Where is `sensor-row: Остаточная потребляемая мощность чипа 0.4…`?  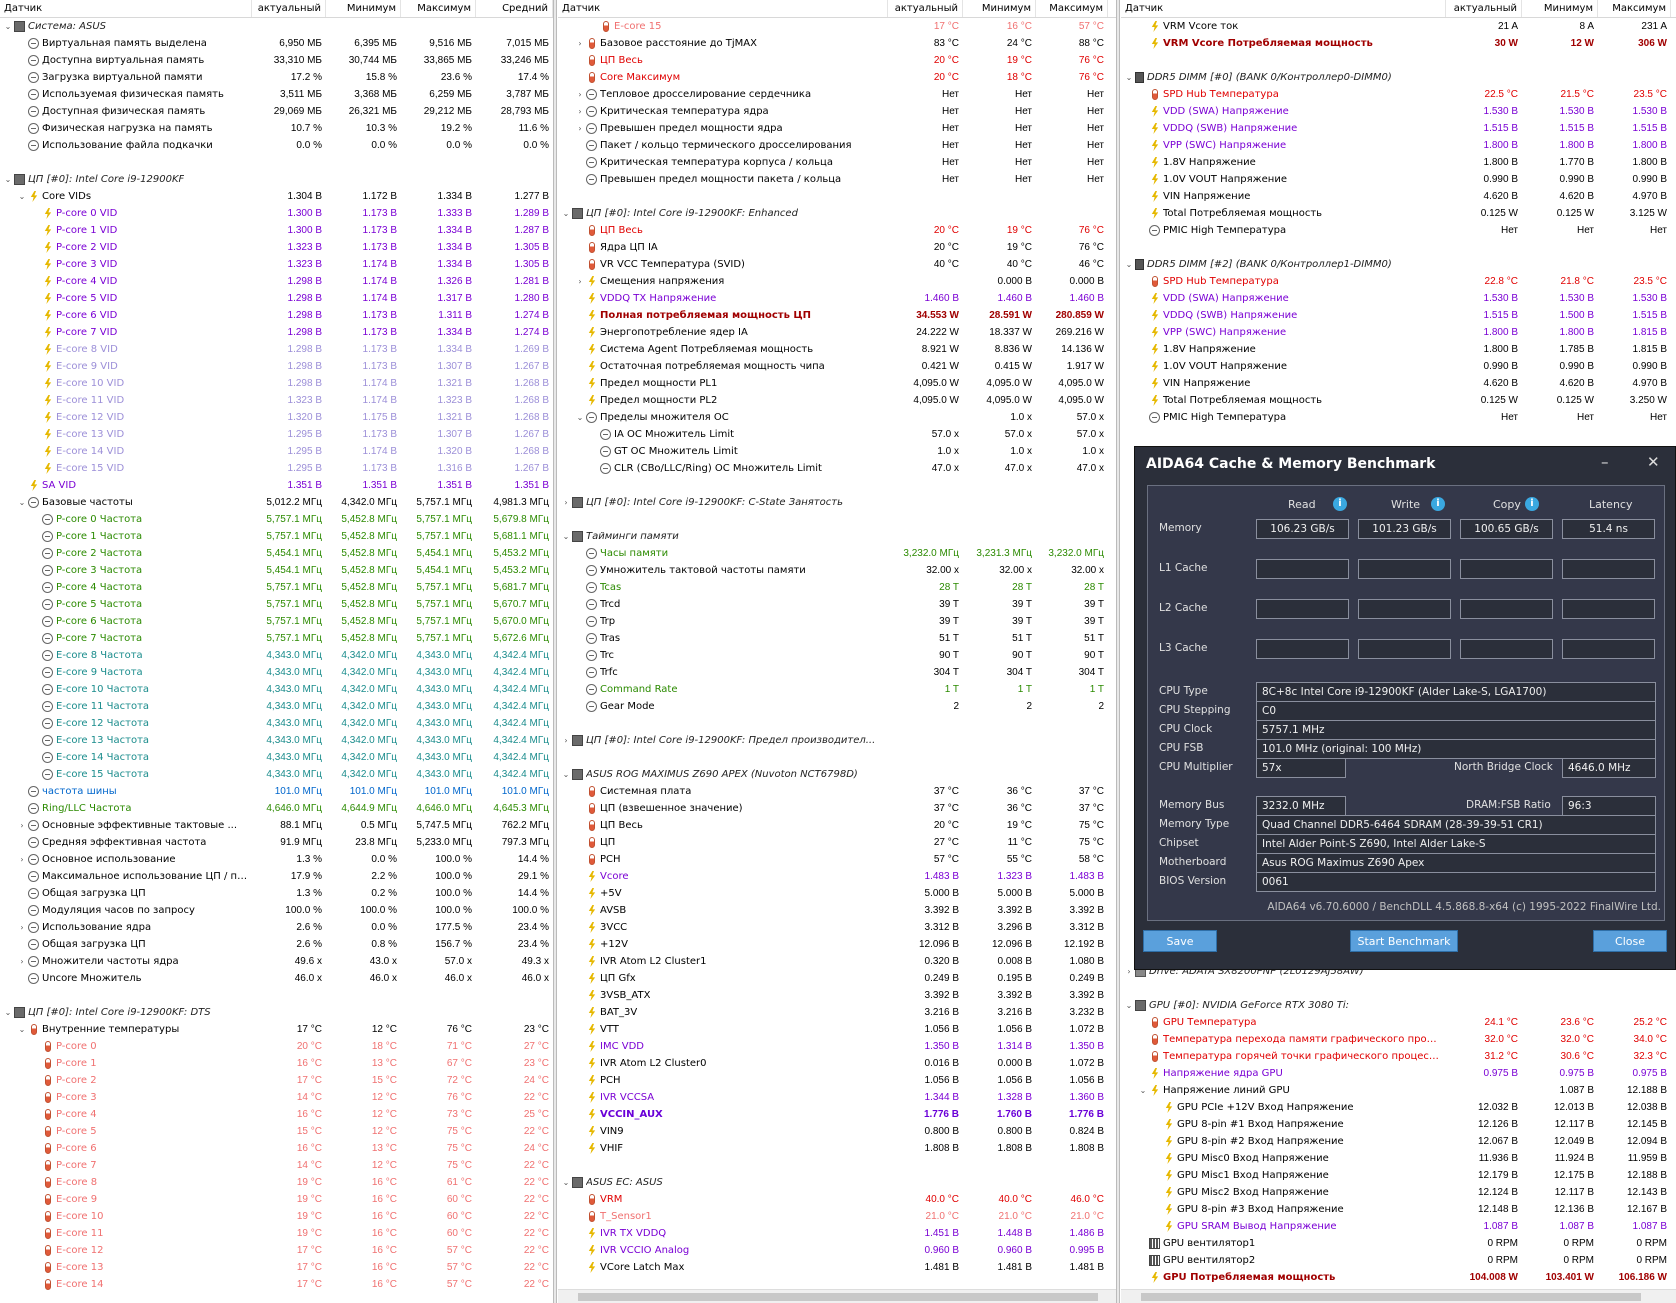 sensor-row: Остаточная потребляемая мощность чипа 0.4… is located at coordinates (837, 366).